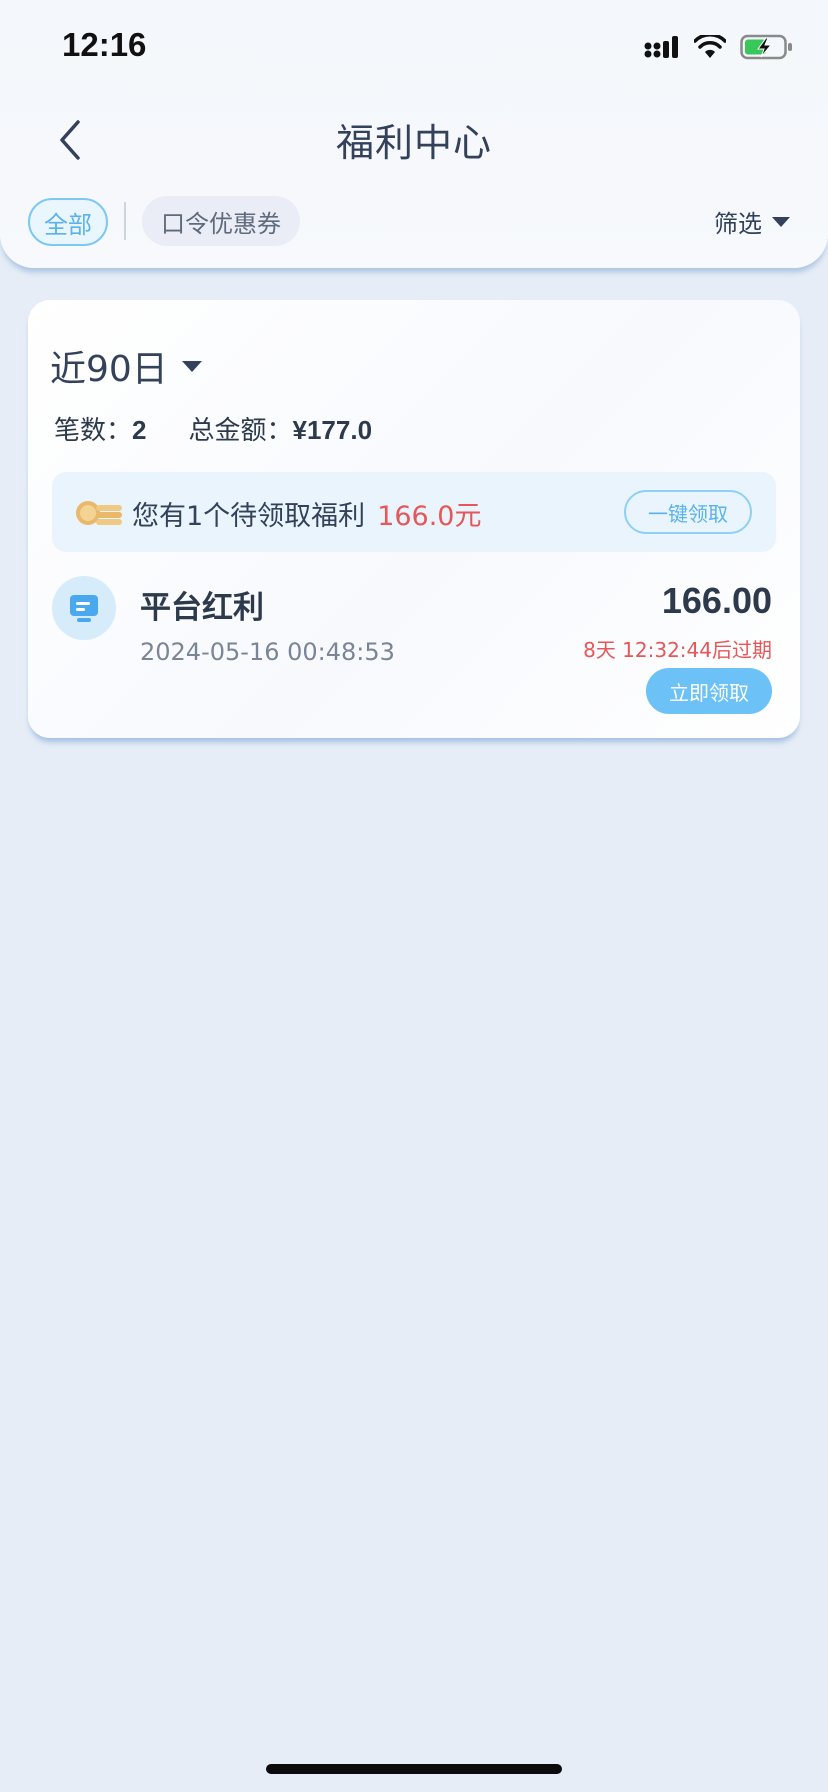 The height and width of the screenshot is (1792, 828). I want to click on count-summary: 笔数：2, so click(100, 428).